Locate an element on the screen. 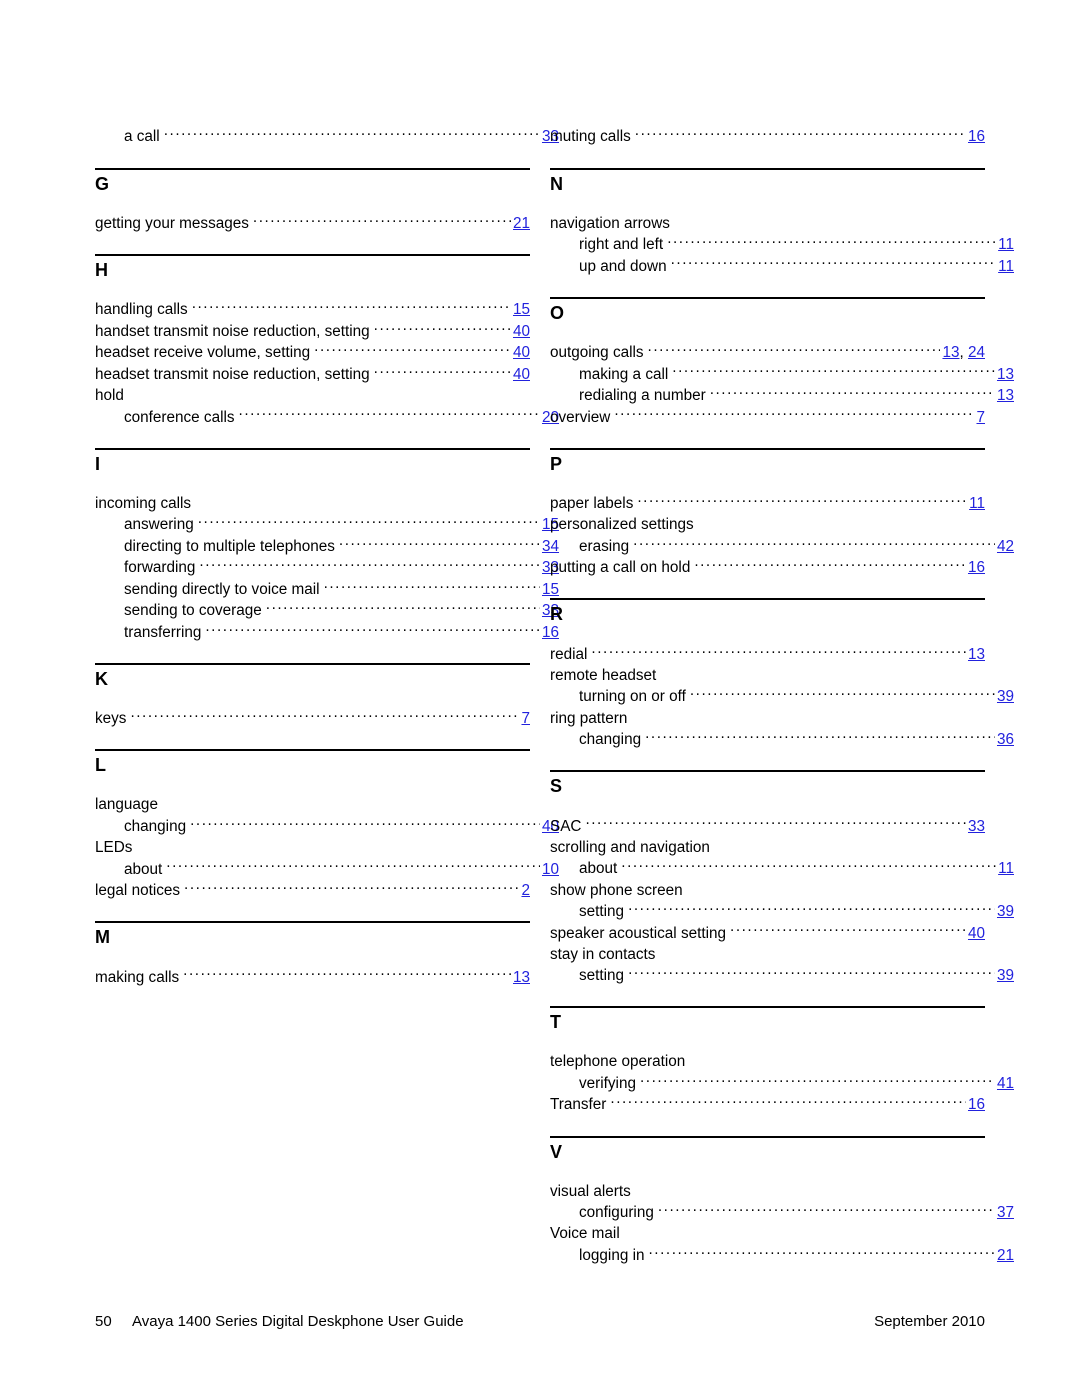 Image resolution: width=1080 pixels, height=1397 pixels. page-number-link: 41 is located at coordinates (1005, 1083).